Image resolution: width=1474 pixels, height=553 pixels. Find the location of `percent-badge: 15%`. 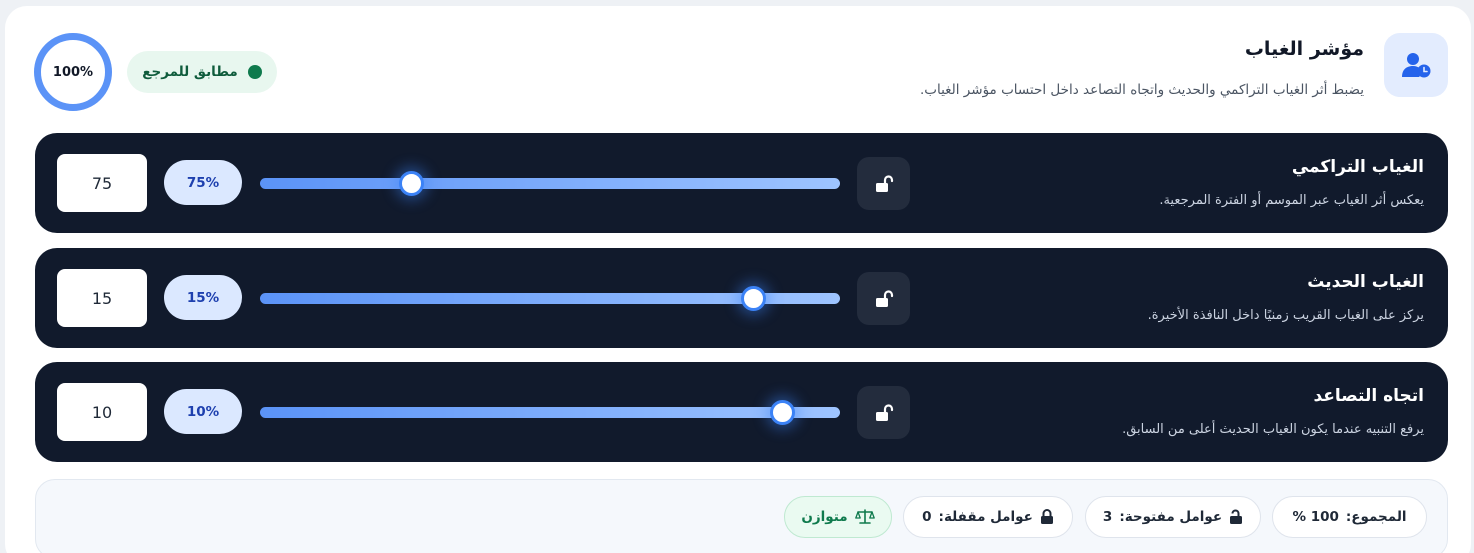

percent-badge: 15% is located at coordinates (203, 297).